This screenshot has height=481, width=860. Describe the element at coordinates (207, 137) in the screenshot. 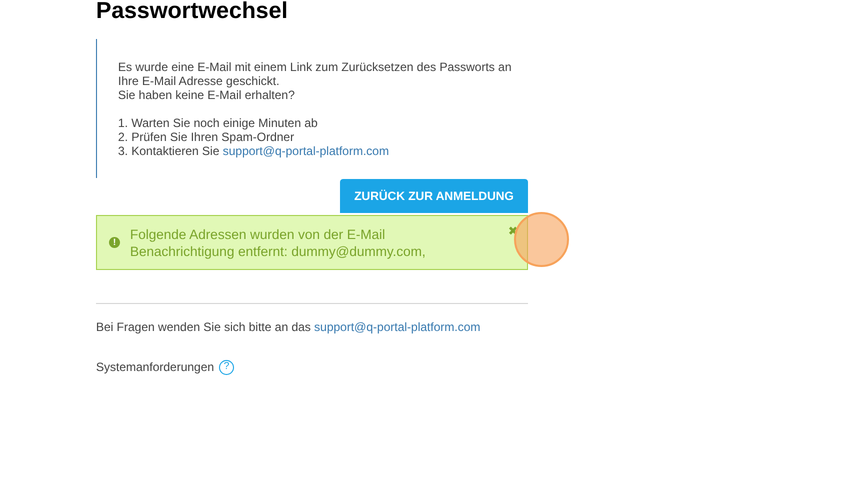

I see `step-text: 2. Prüfen Sie Ihren Spam-Ordner` at that location.